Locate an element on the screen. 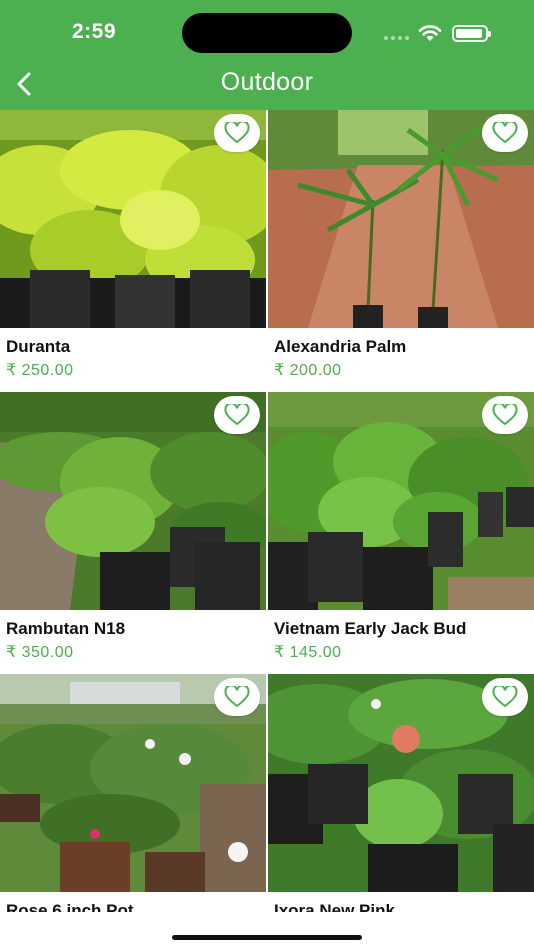  product-price: ₹ 145.00 is located at coordinates (308, 652).